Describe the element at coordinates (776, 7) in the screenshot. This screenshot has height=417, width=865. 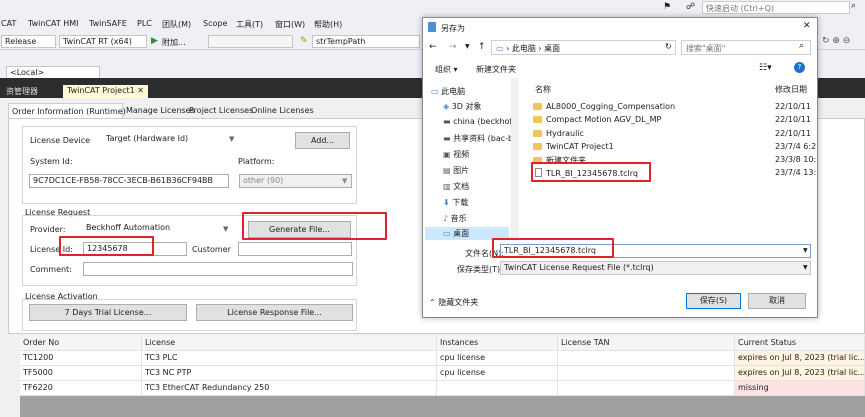
I see `quick-launch-input: 快速启动 (Ctrl+Q)` at that location.